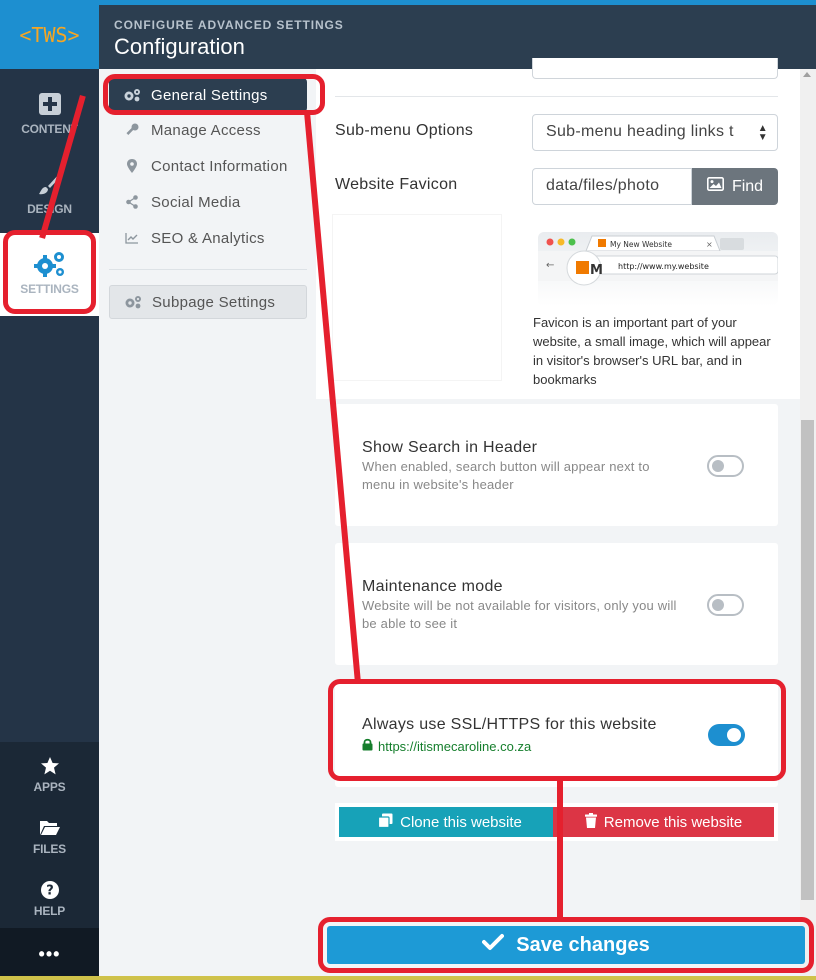  Describe the element at coordinates (49, 849) in the screenshot. I see `rail-item-label: FILES` at that location.